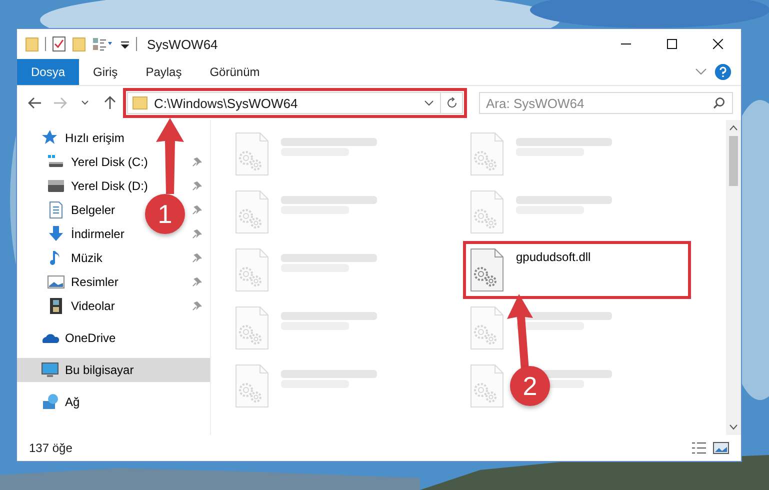 The image size is (769, 490). I want to click on sidebar-item: OneDrive, so click(113, 338).